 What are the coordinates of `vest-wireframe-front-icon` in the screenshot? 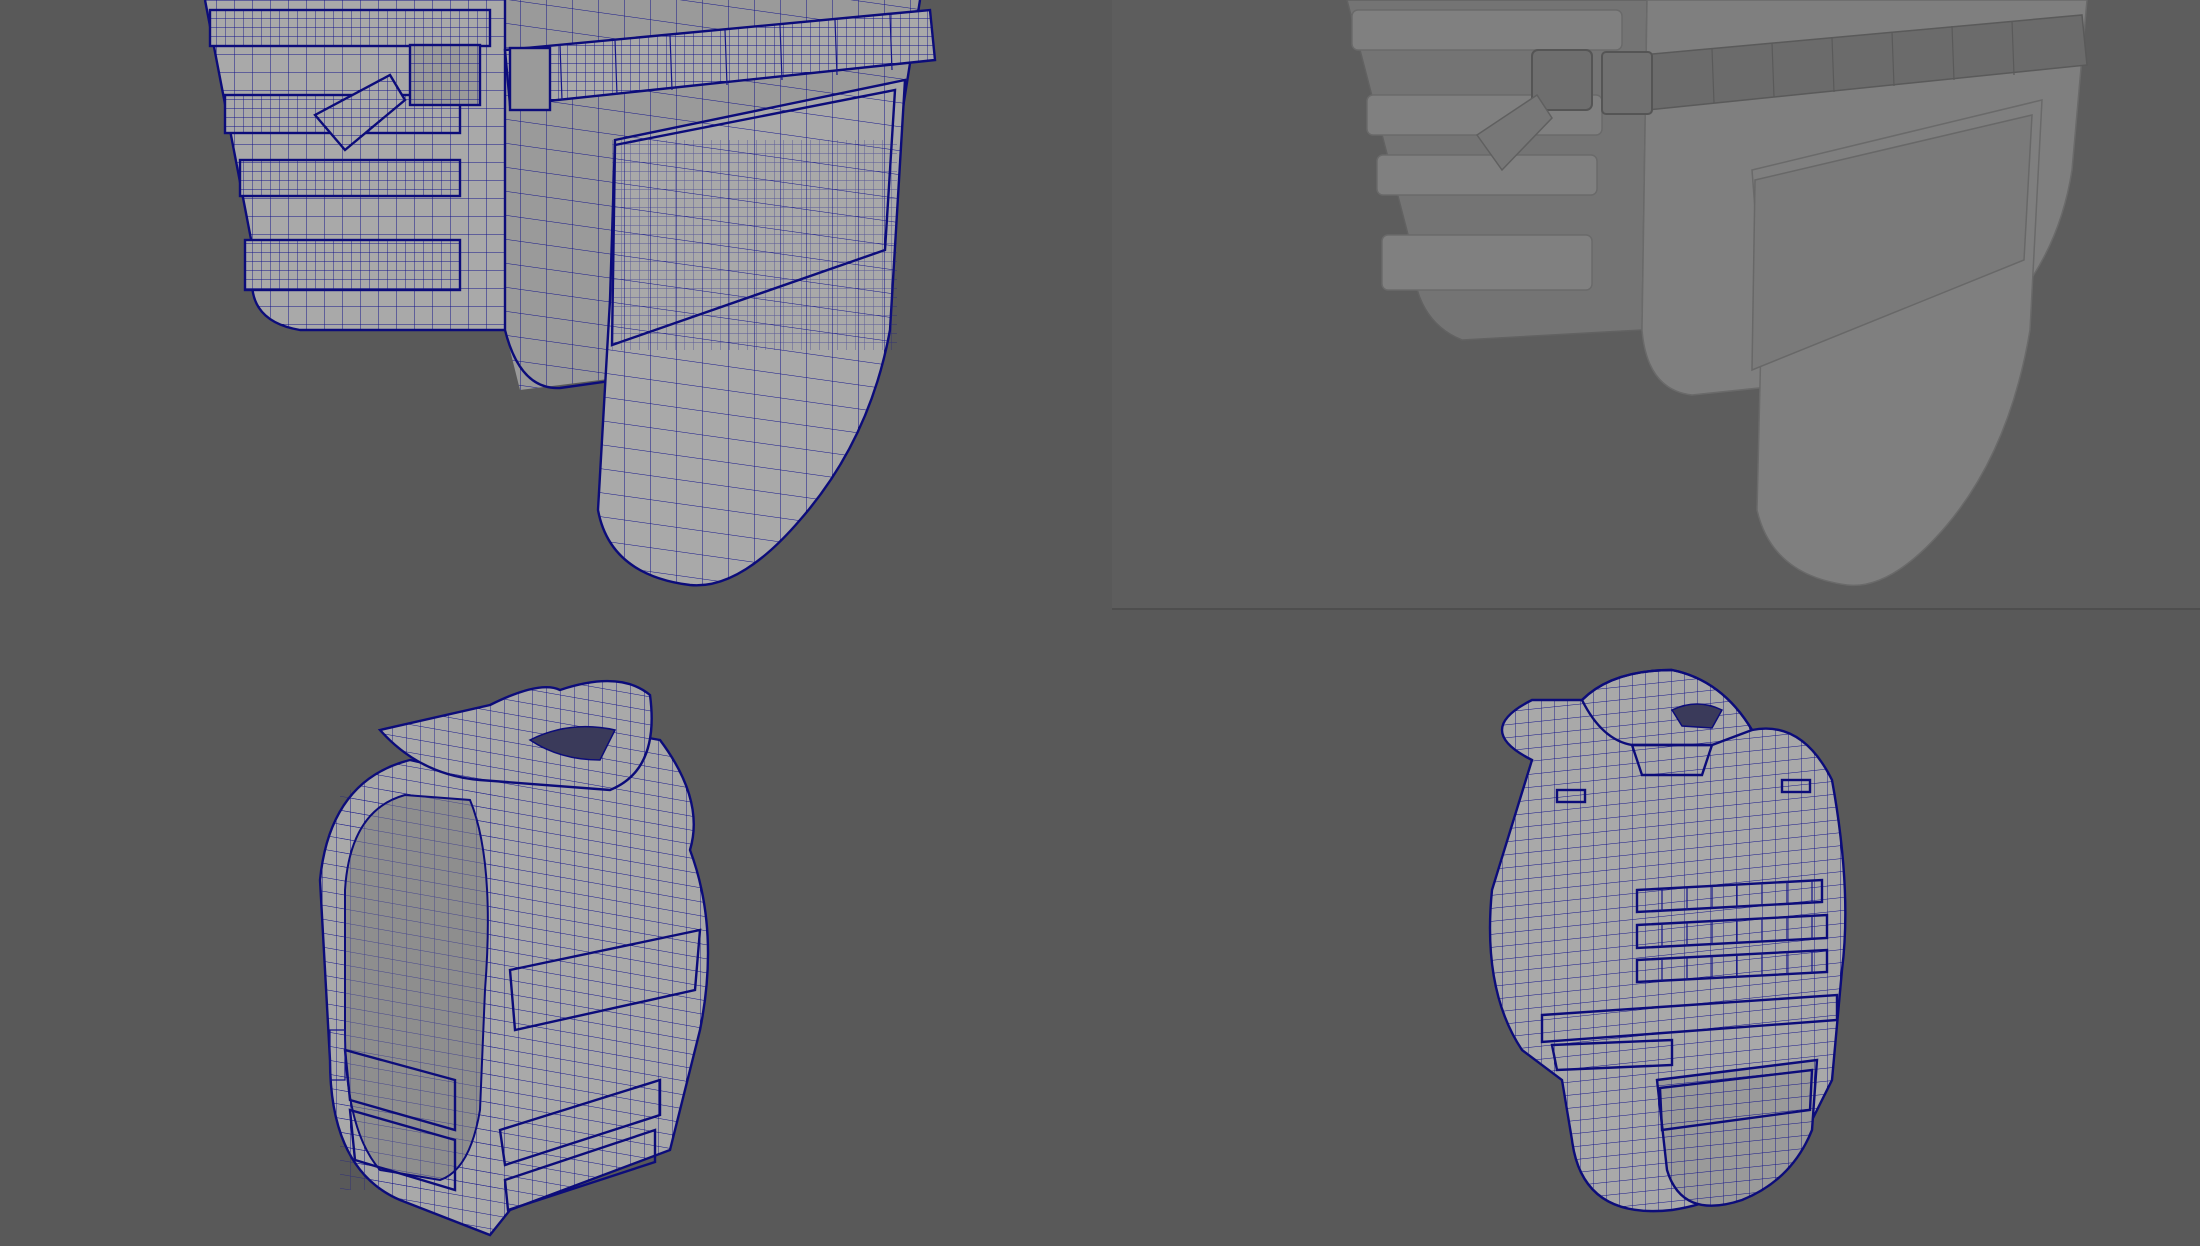 It's located at (1667, 940).